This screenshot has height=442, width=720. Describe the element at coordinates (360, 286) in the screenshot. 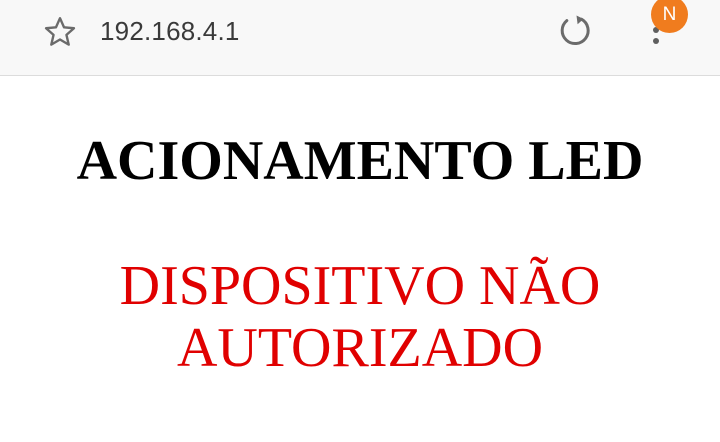

I see `status-line-1: DISPOSITIVO NÃO` at that location.